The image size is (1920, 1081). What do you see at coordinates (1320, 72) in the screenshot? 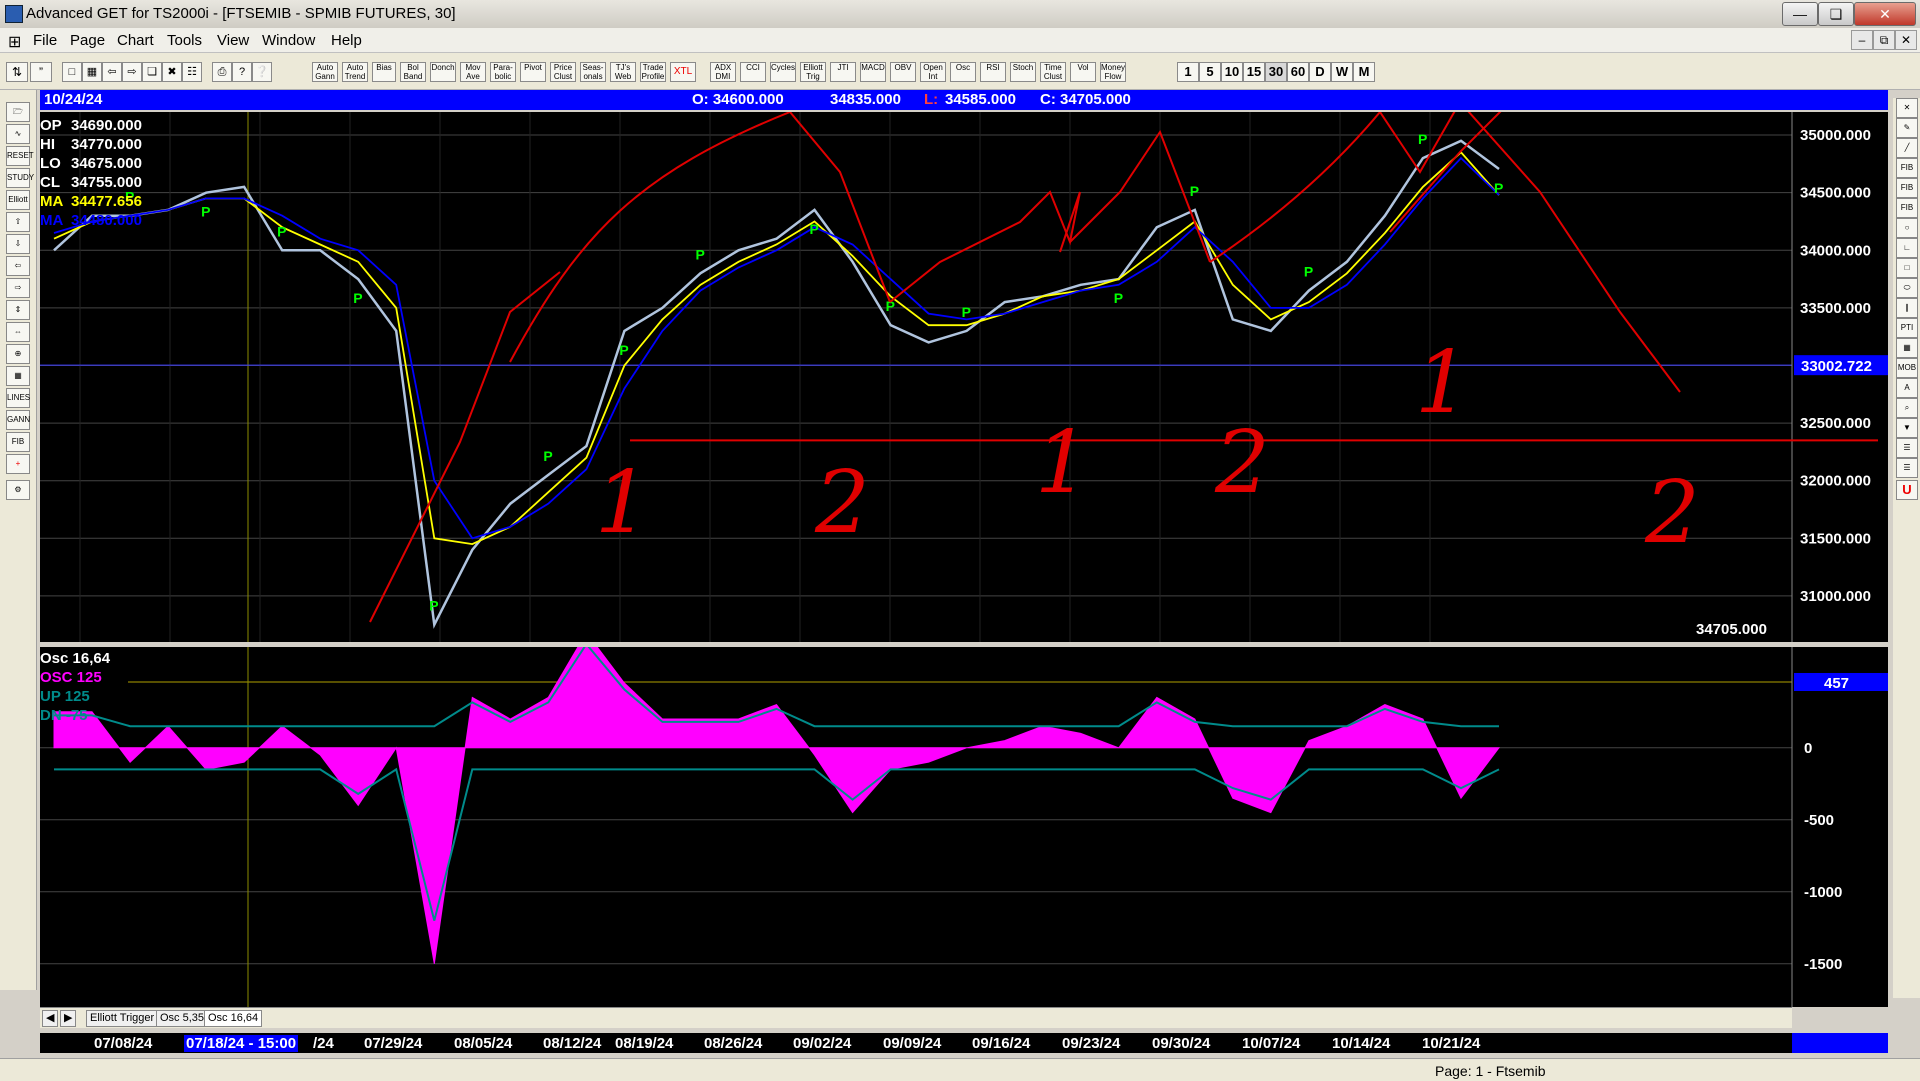
I see `timeframe-button-d: D` at bounding box center [1320, 72].